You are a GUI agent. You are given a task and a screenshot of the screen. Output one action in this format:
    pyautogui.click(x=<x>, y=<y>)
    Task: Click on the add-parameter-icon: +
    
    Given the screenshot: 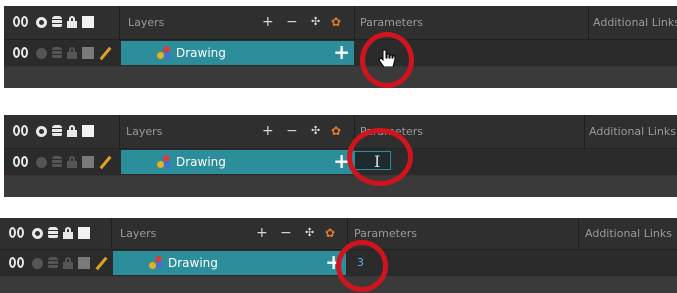 What is the action you would take?
    pyautogui.click(x=341, y=52)
    